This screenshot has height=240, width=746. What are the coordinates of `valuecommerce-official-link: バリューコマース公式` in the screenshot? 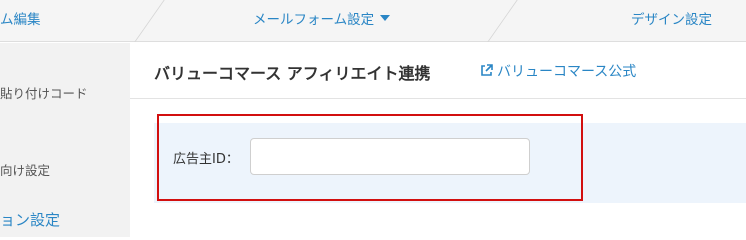 It's located at (558, 71).